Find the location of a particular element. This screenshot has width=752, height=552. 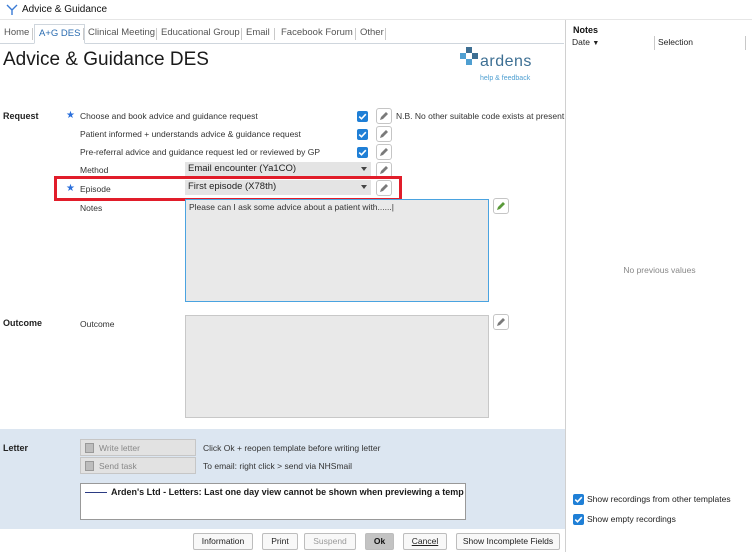

episode-highlight-box is located at coordinates (228, 188).